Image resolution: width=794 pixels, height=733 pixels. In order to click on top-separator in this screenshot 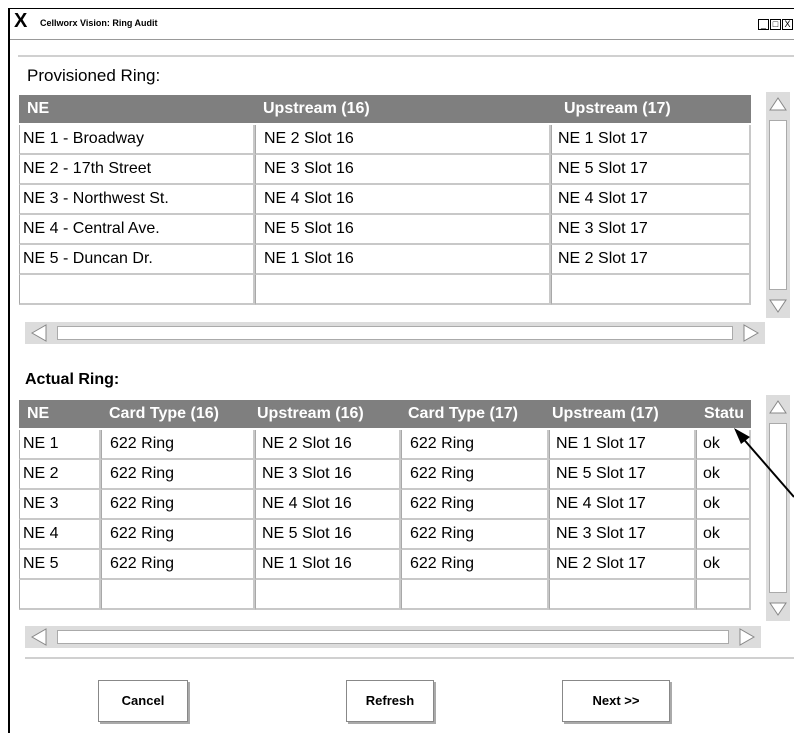, I will do `click(406, 56)`.